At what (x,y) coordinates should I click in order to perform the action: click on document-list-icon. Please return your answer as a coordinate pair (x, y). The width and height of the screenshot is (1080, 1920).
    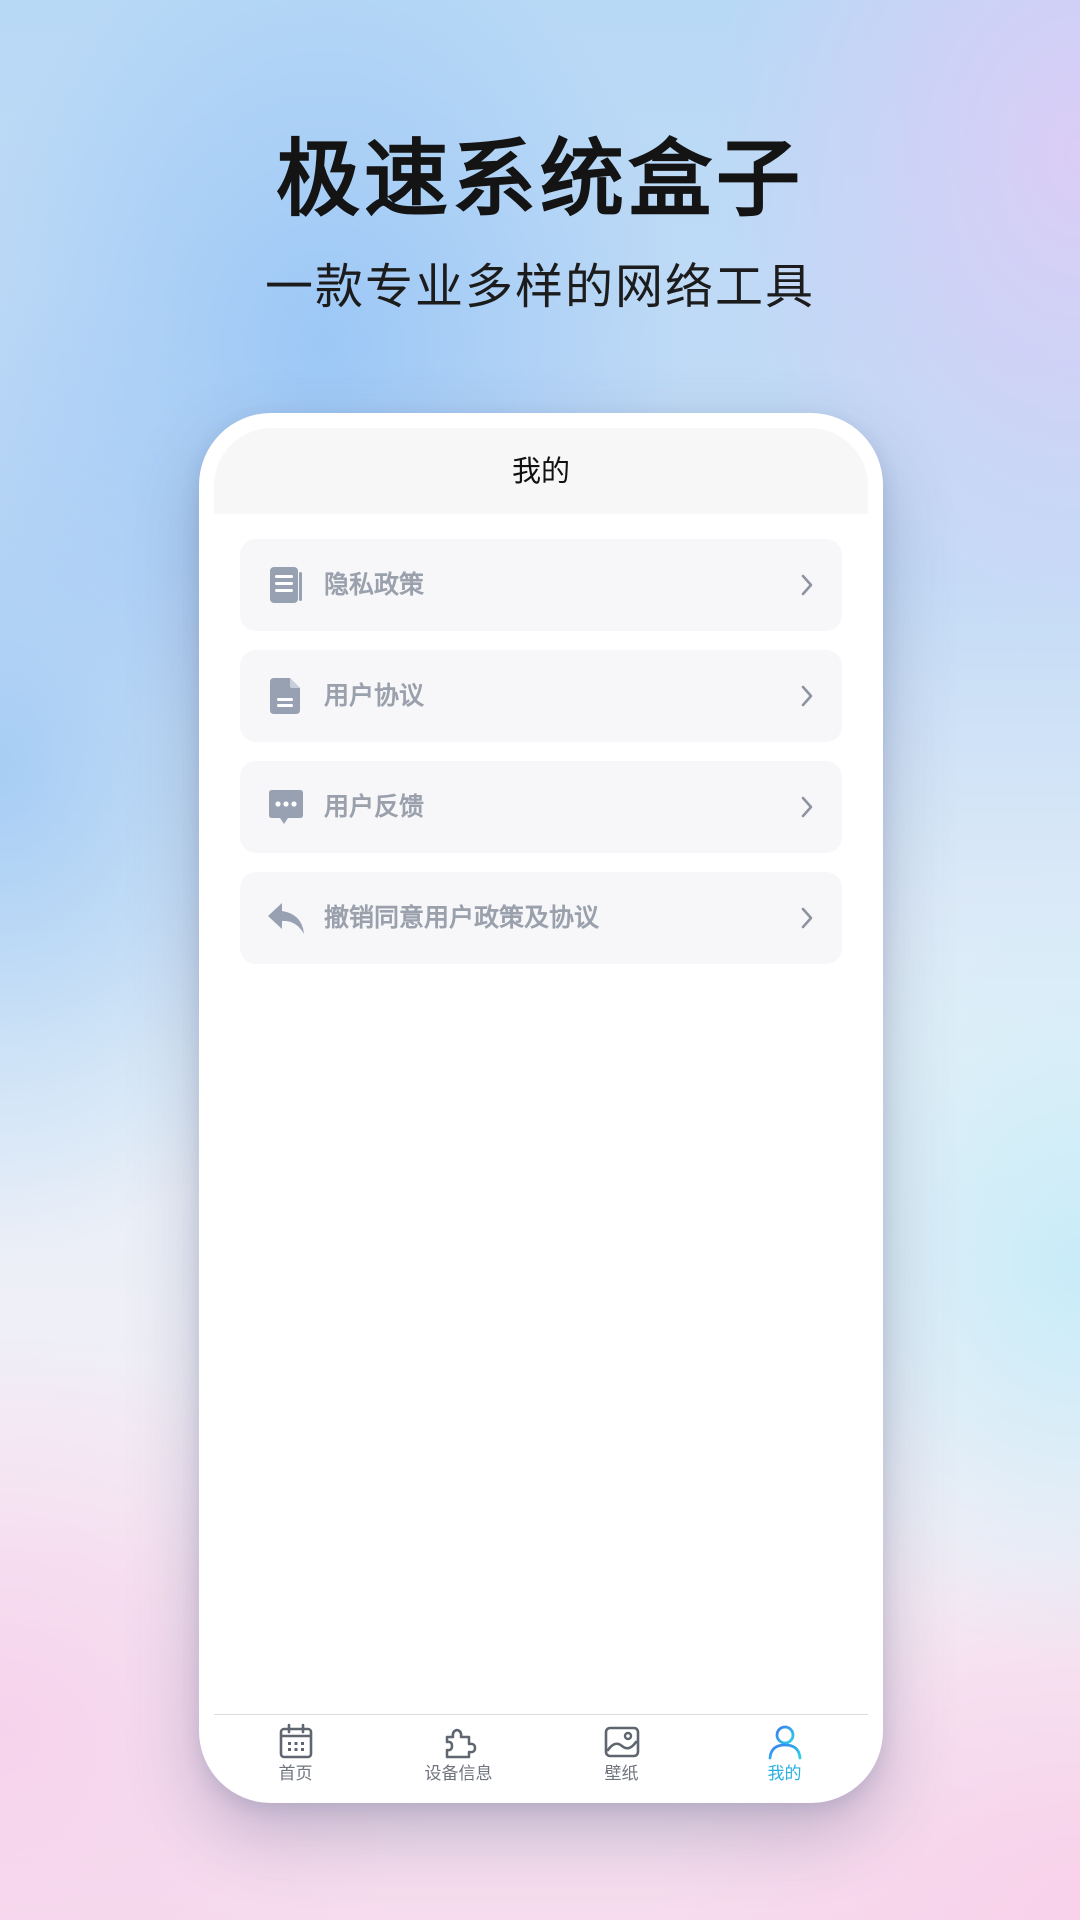
    Looking at the image, I should click on (286, 585).